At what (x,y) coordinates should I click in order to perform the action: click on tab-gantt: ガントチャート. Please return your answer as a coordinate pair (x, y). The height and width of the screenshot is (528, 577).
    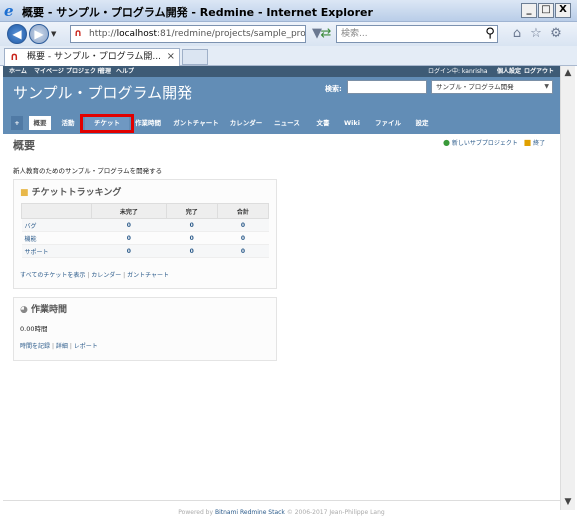
    Looking at the image, I should click on (196, 123).